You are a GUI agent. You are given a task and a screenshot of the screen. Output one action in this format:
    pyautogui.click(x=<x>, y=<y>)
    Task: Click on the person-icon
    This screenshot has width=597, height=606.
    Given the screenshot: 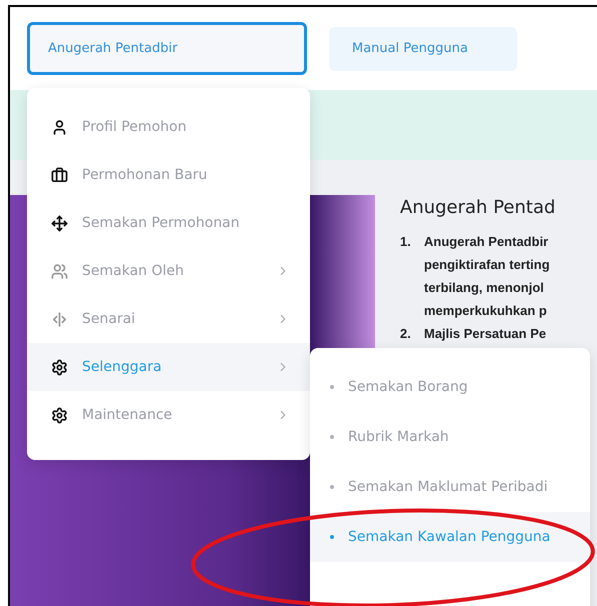 What is the action you would take?
    pyautogui.click(x=59, y=127)
    